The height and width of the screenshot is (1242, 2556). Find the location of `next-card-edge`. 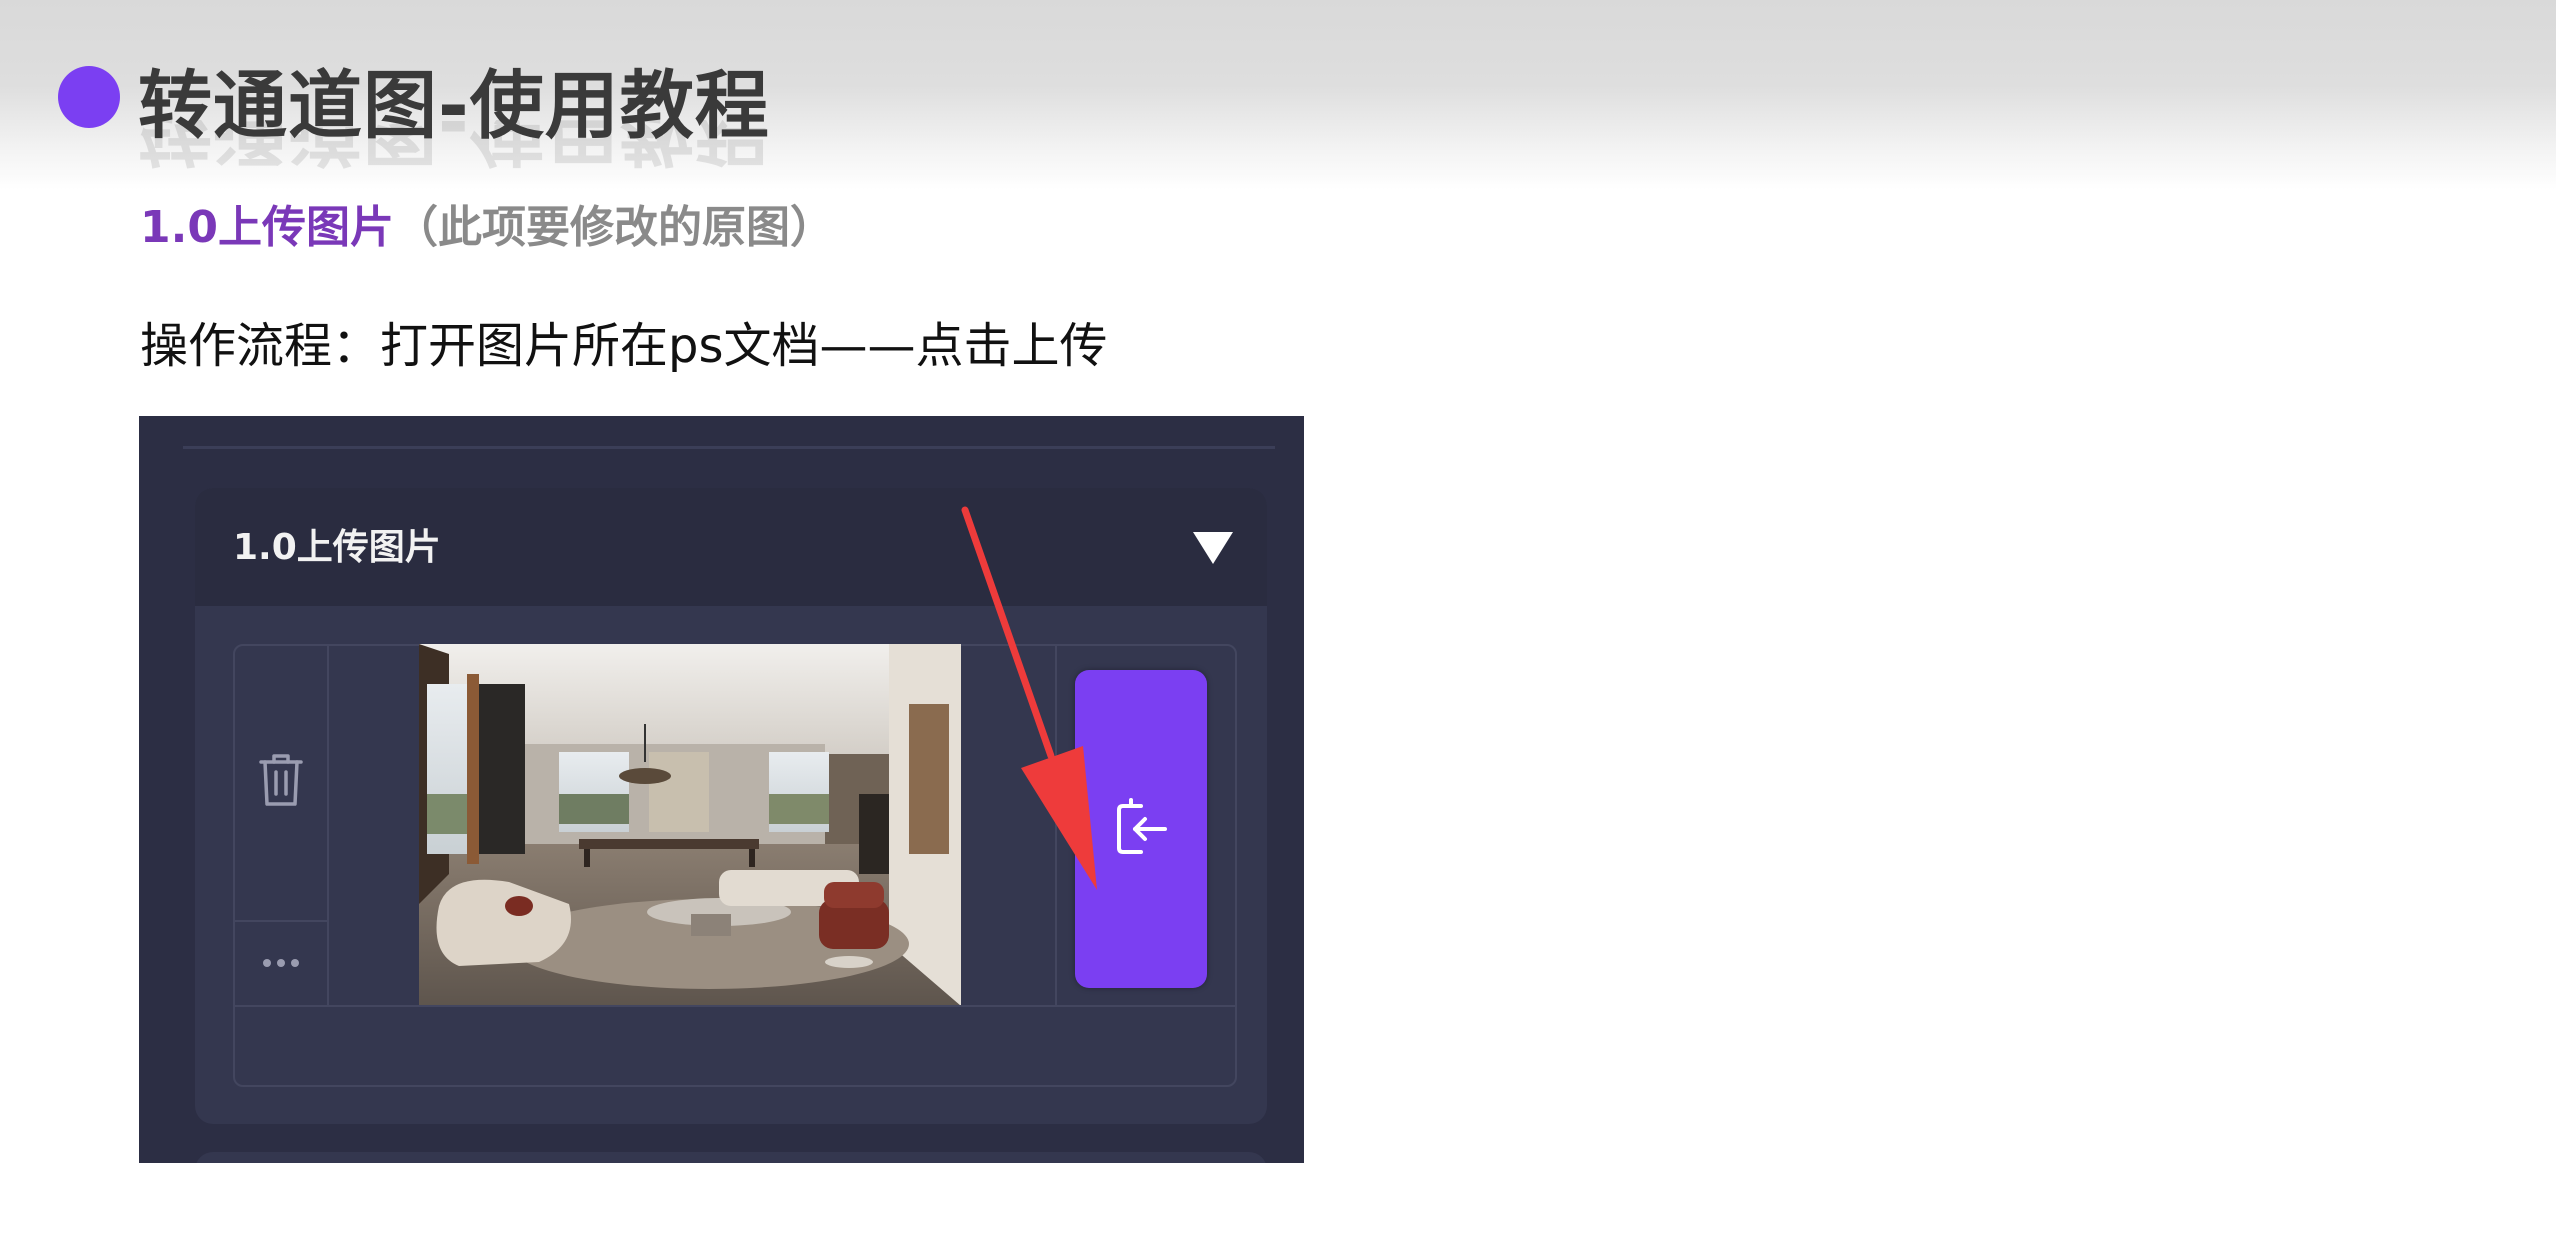

next-card-edge is located at coordinates (731, 1157).